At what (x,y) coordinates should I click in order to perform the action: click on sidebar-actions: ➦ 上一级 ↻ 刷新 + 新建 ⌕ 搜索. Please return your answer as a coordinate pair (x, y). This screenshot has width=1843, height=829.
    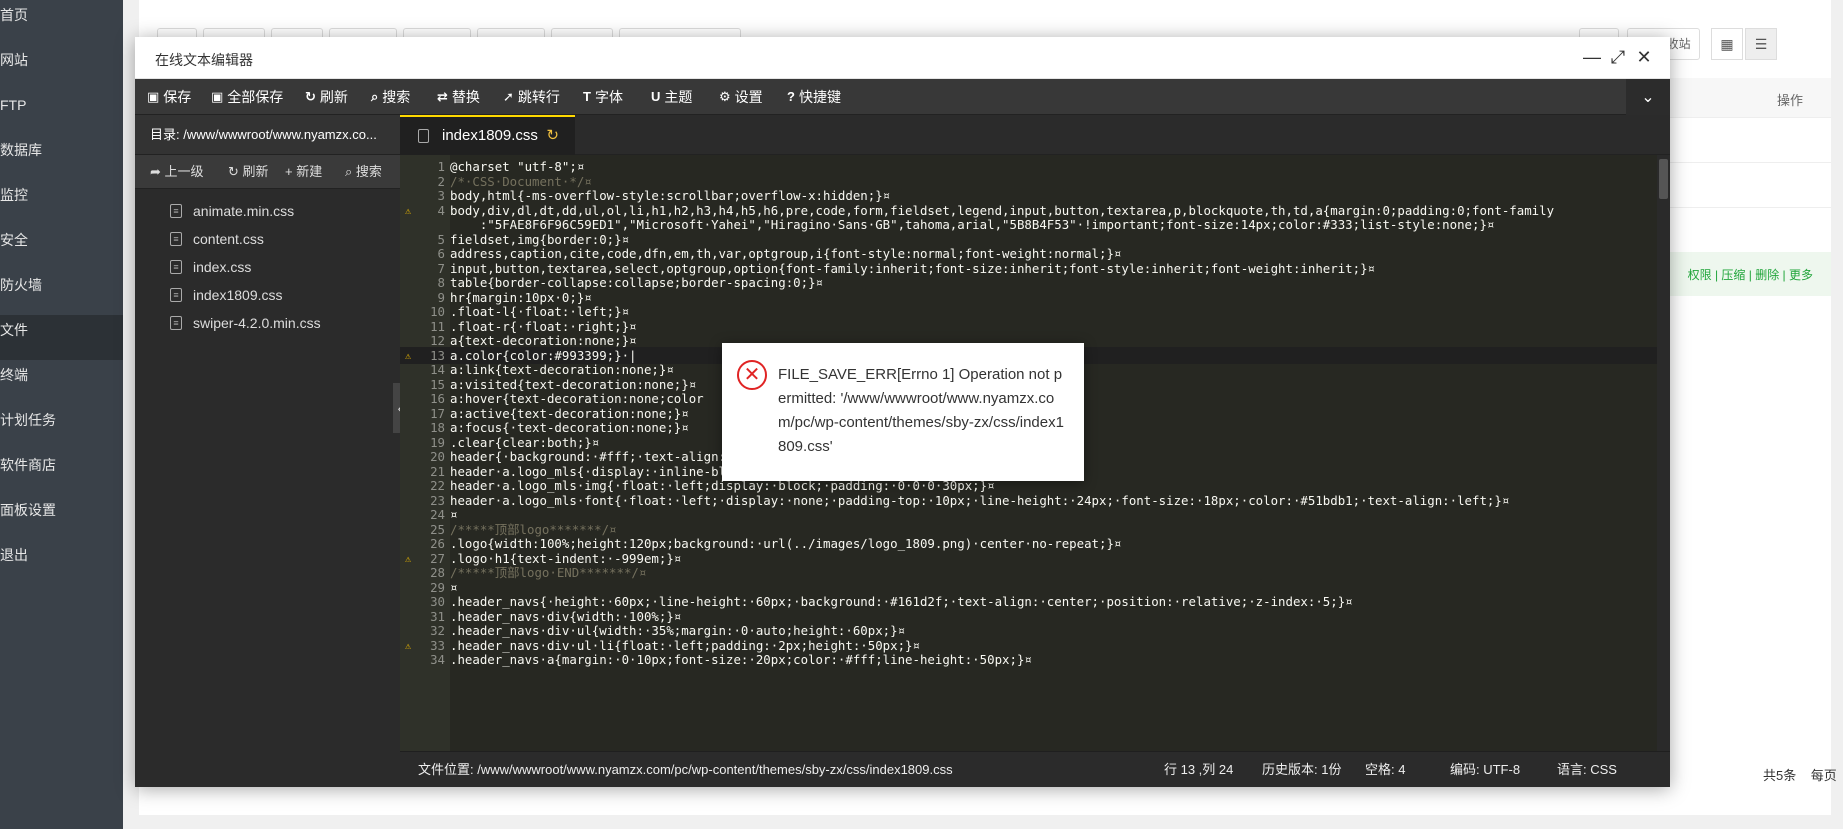
    Looking at the image, I should click on (267, 172).